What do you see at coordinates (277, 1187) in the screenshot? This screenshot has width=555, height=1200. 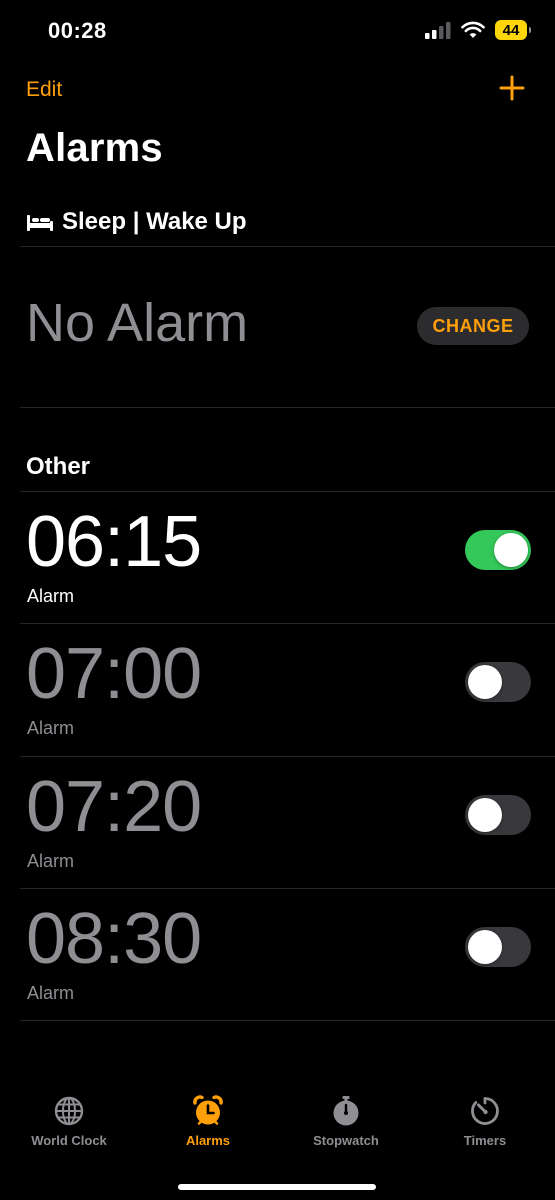 I see `home-indicator` at bounding box center [277, 1187].